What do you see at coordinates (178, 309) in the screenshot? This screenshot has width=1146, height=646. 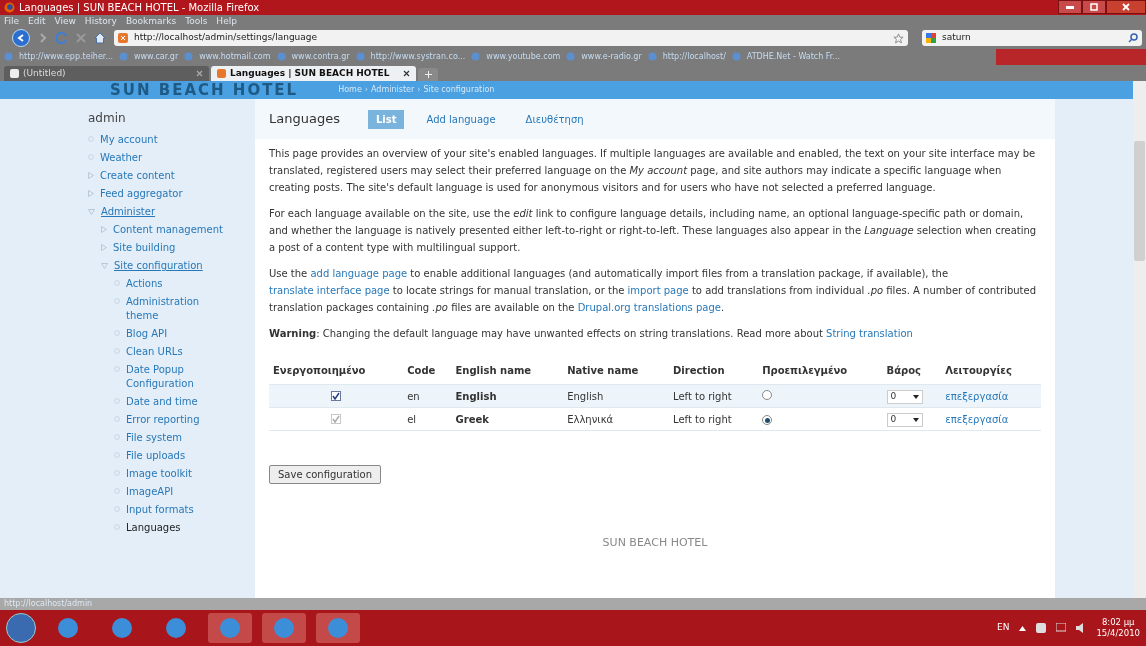 I see `sidebar-link: Administration theme` at bounding box center [178, 309].